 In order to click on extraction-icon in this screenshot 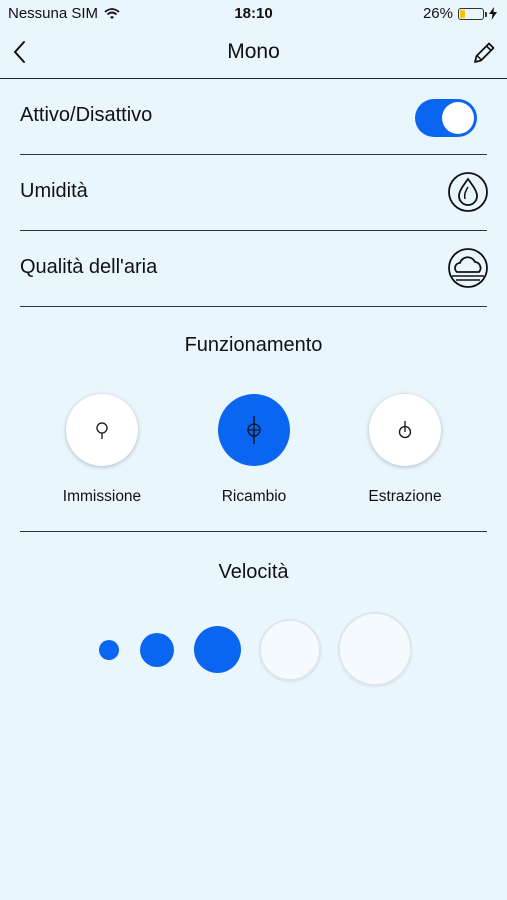, I will do `click(405, 430)`.